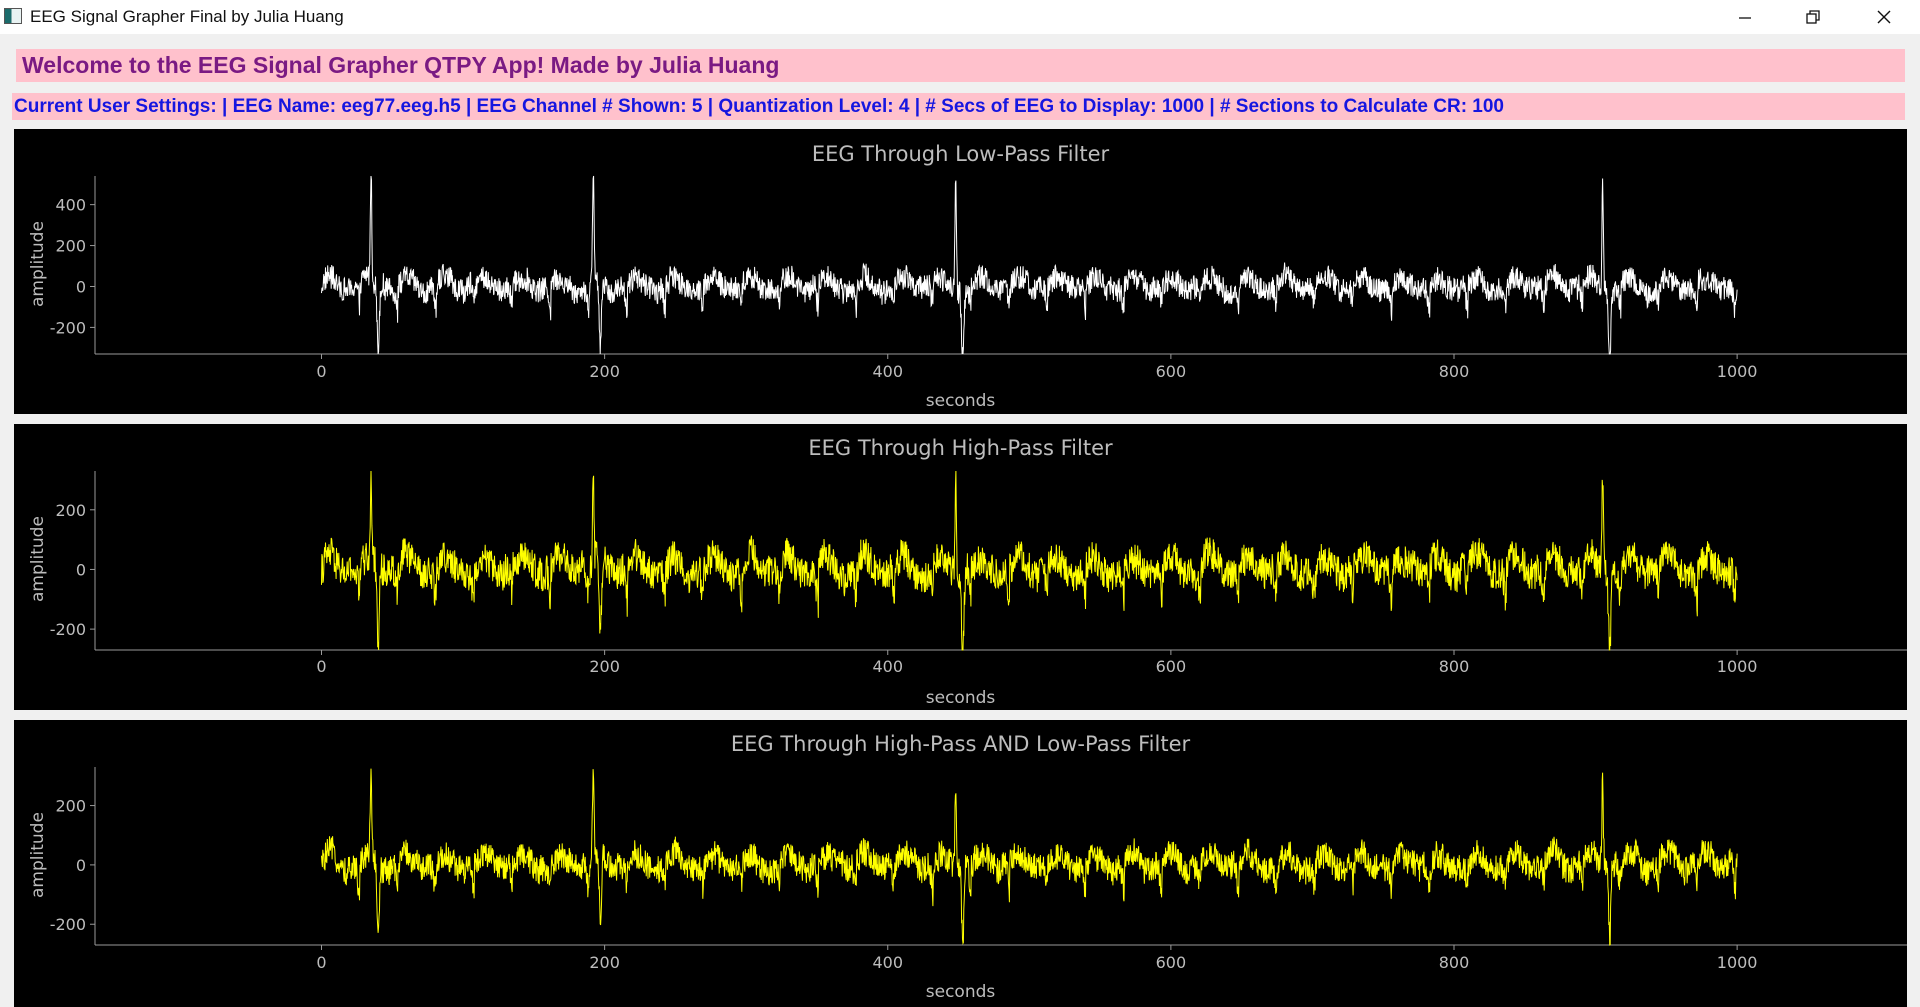 The image size is (1920, 1007). I want to click on window-titlebar: EEG Signal Grapher Final by Julia Huang, so click(960, 17).